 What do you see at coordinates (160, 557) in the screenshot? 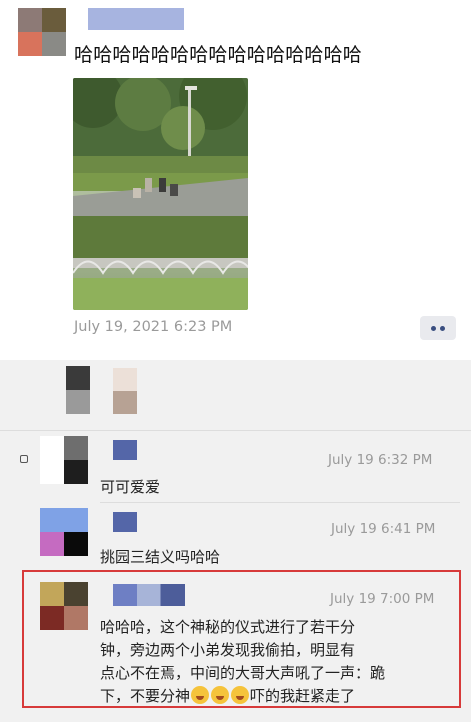
I see `comment-text: 挑园三结义吗哈哈` at bounding box center [160, 557].